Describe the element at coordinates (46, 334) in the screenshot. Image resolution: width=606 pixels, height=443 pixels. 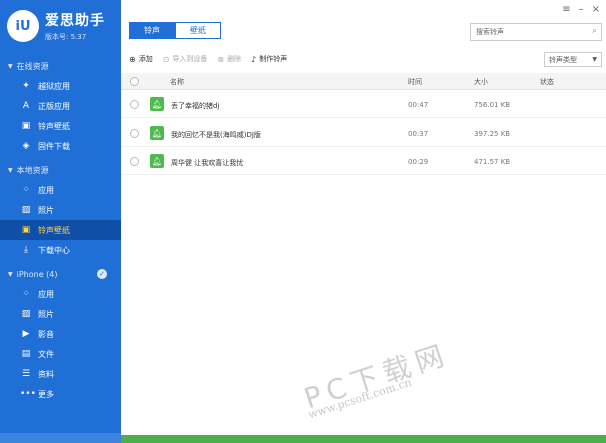
I see `sidebar-item-label: 影音` at that location.